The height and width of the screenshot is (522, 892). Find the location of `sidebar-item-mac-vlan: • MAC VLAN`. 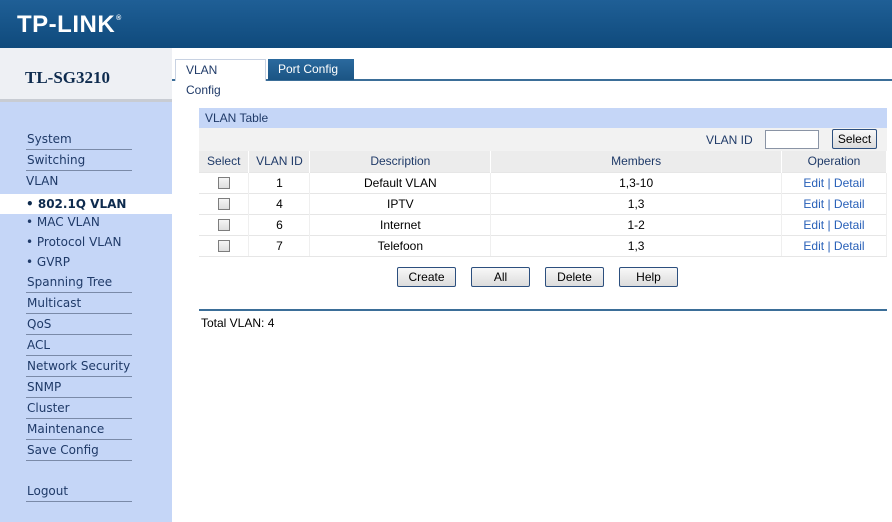

sidebar-item-mac-vlan: • MAC VLAN is located at coordinates (79, 223).